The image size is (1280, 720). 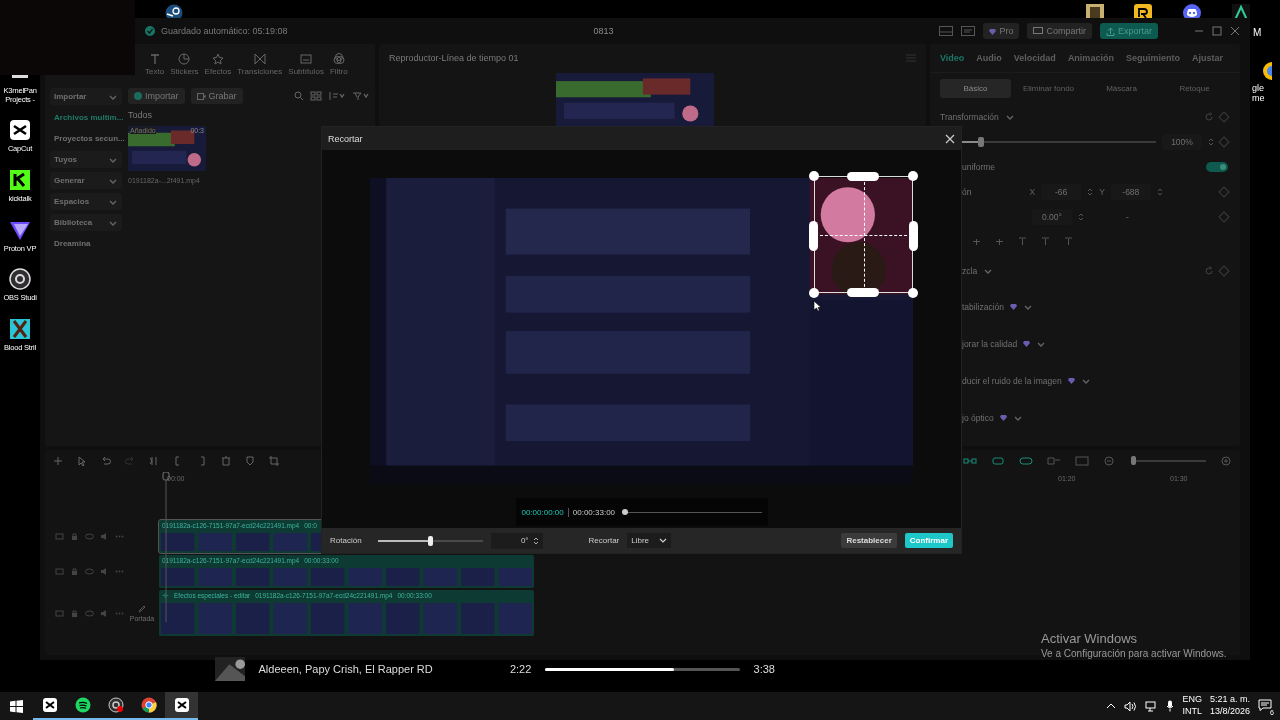 What do you see at coordinates (1111, 706) in the screenshot?
I see `chevron-up-icon` at bounding box center [1111, 706].